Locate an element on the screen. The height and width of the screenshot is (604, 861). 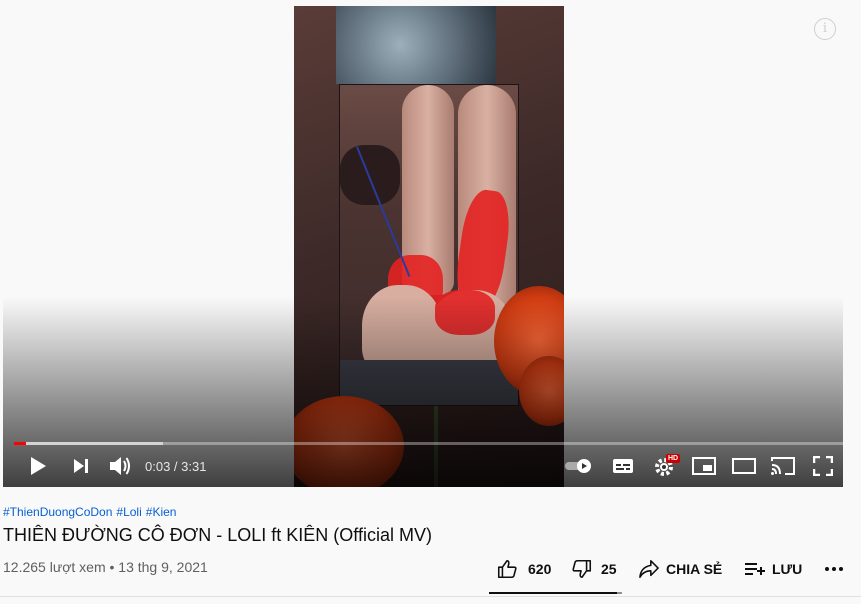
fullscreen-button is located at coordinates (823, 466).